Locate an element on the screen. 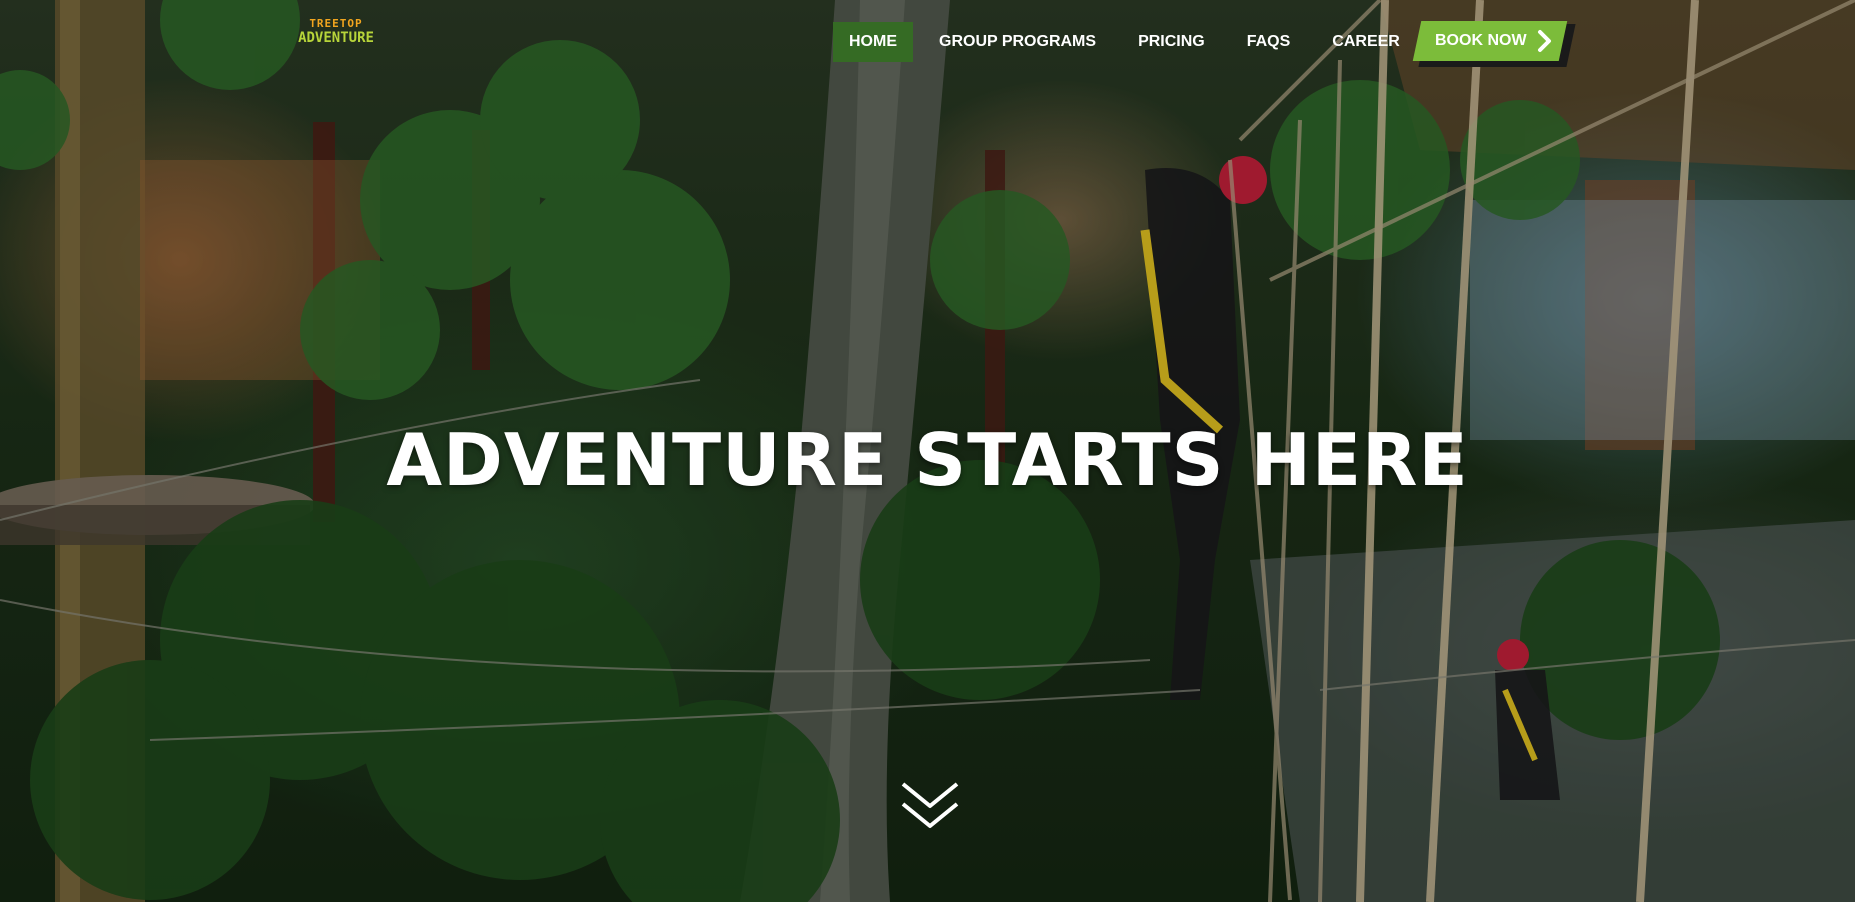  logo-line-1: TREETOP is located at coordinates (336, 23).